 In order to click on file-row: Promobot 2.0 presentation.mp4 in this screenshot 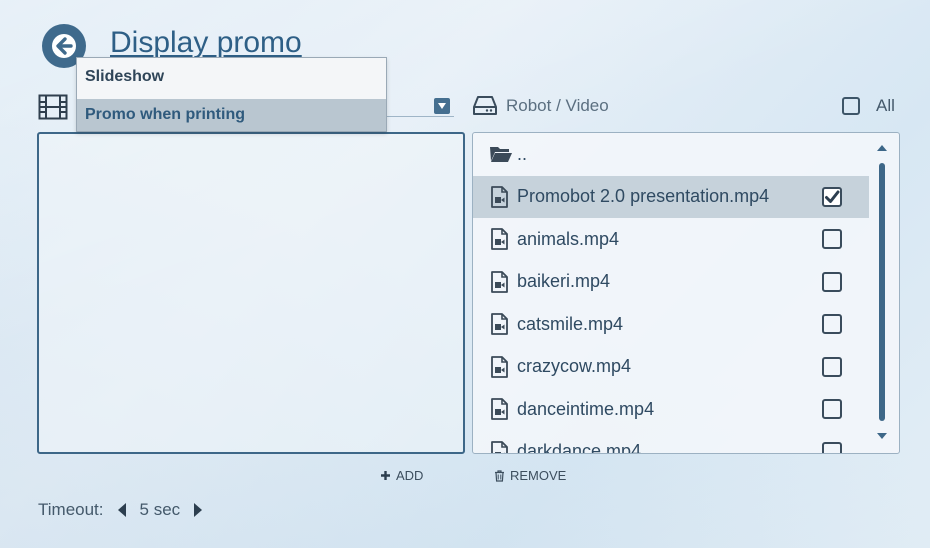, I will do `click(671, 196)`.